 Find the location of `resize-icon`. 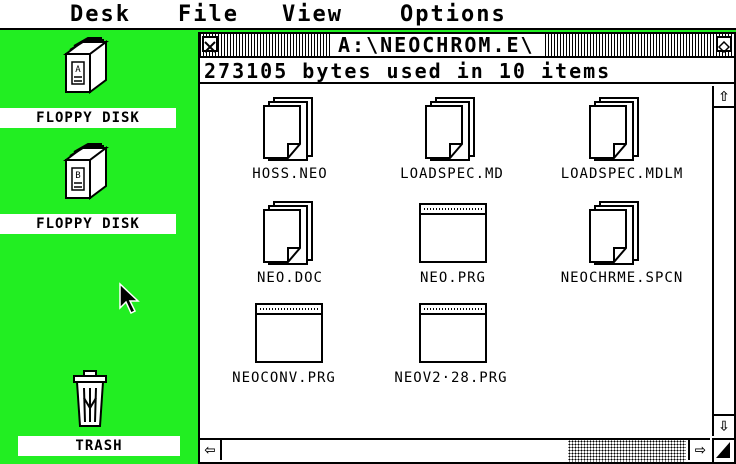

resize-icon is located at coordinates (723, 450).